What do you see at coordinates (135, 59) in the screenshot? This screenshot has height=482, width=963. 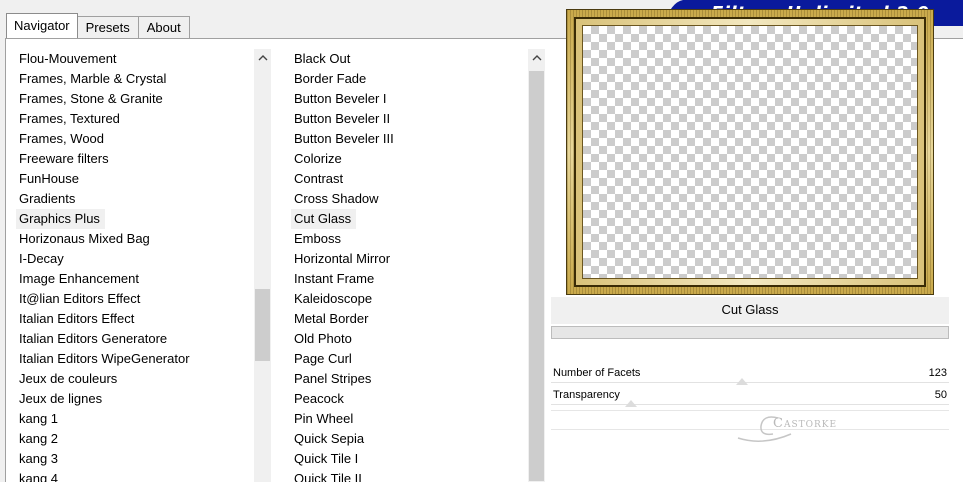 I see `category-list-item: Flou-Mouvement` at bounding box center [135, 59].